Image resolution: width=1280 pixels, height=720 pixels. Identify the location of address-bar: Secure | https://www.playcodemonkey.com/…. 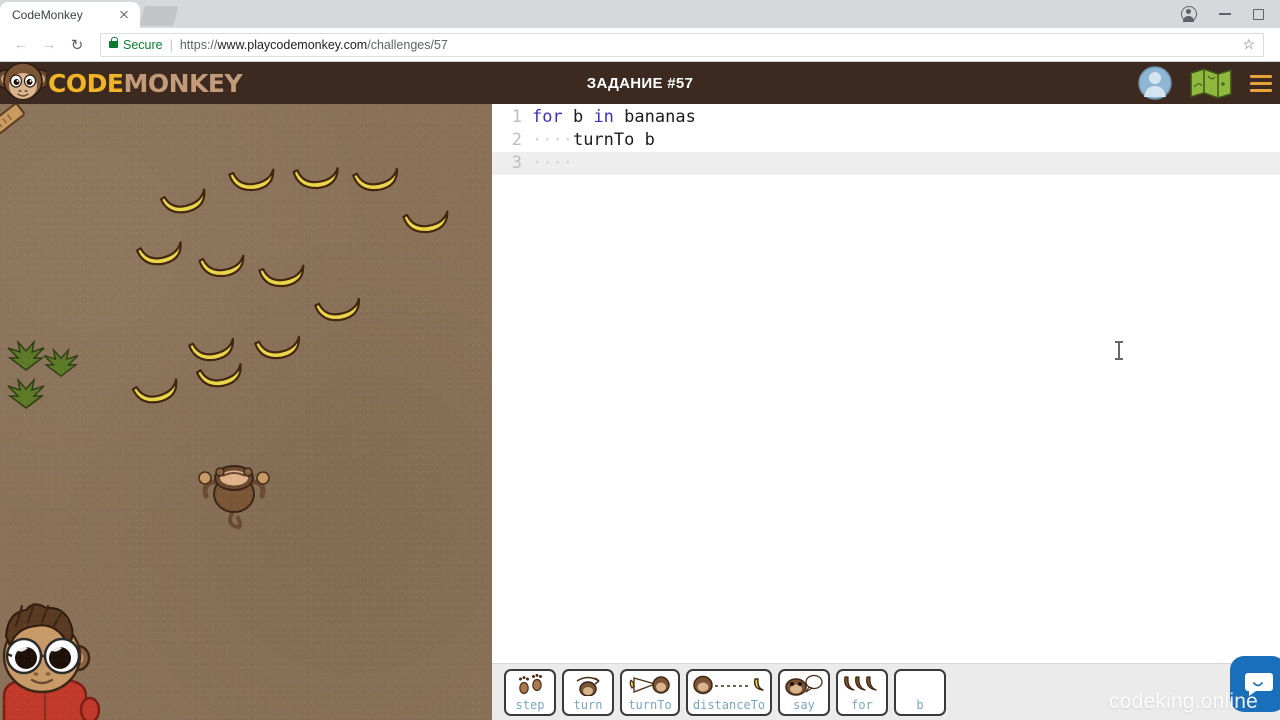
(682, 44).